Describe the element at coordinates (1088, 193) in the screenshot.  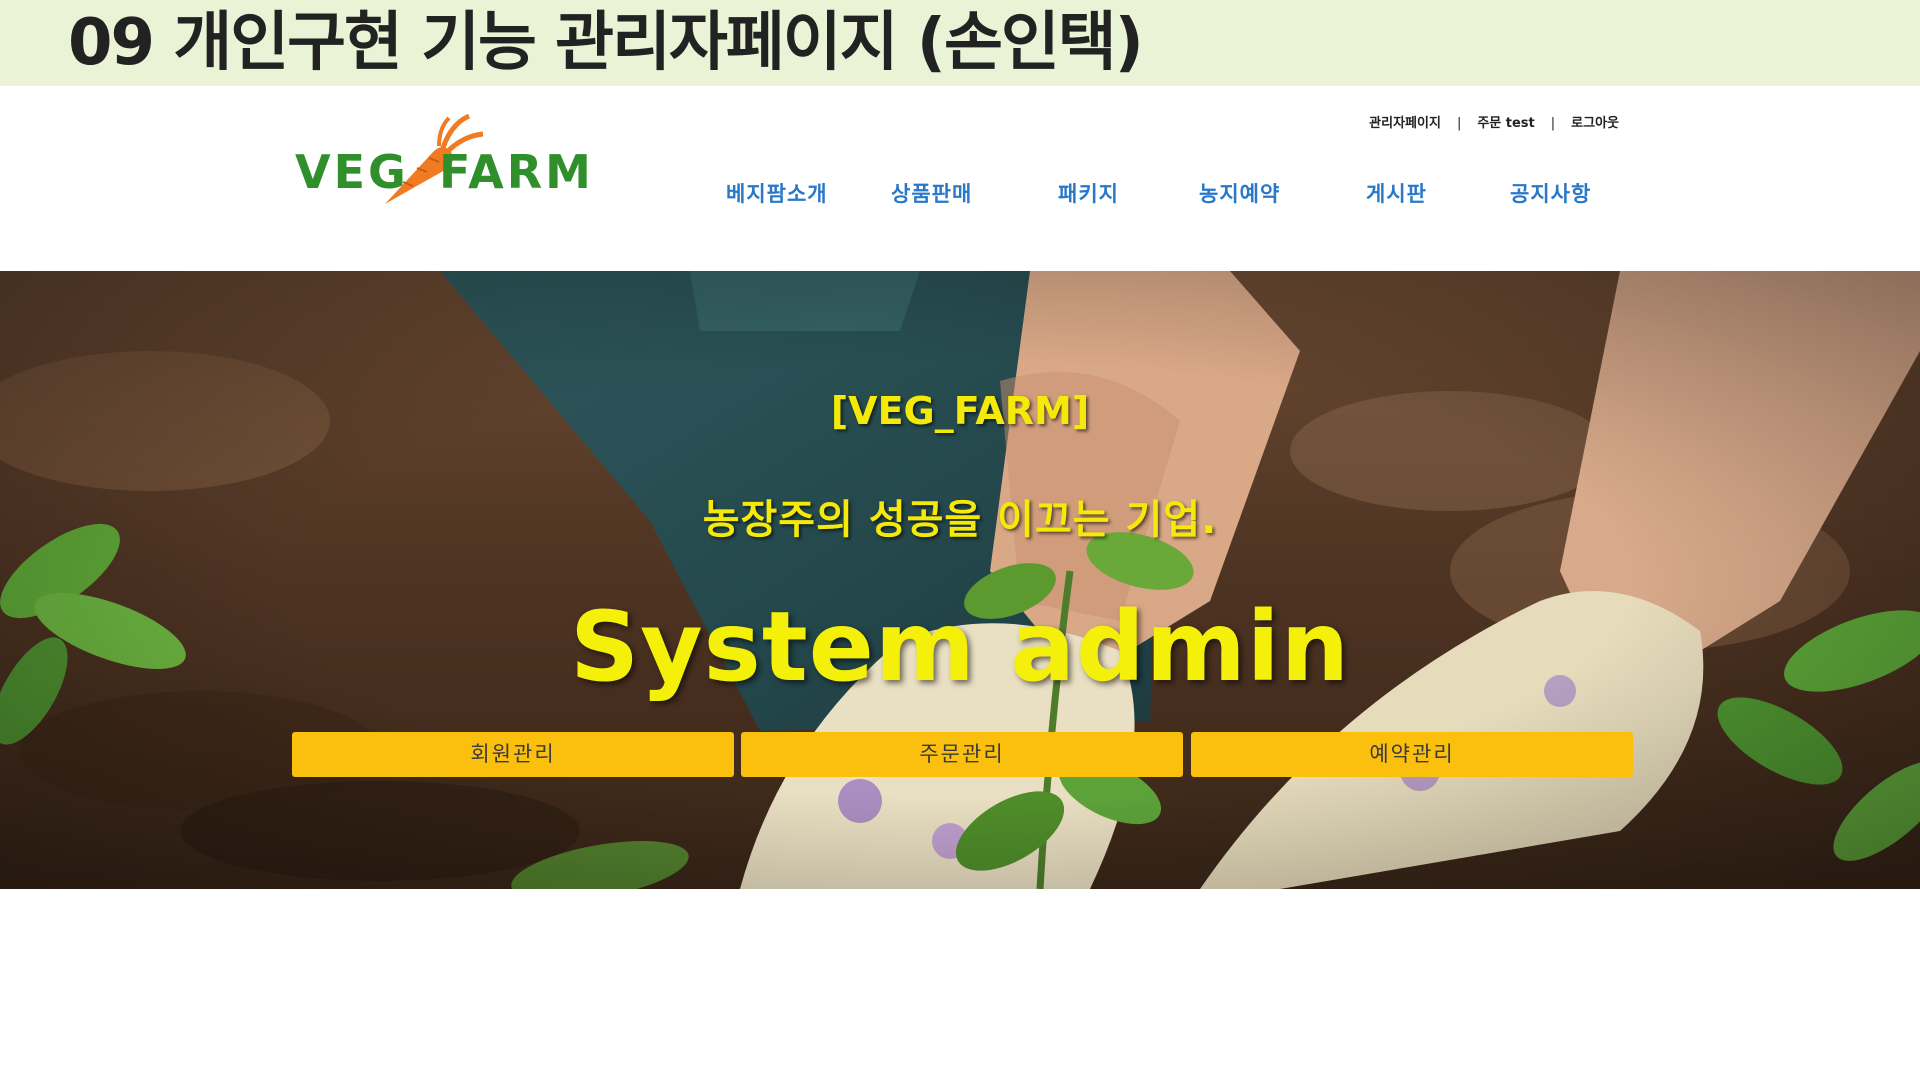
I see `nav-item-package: 패키지` at that location.